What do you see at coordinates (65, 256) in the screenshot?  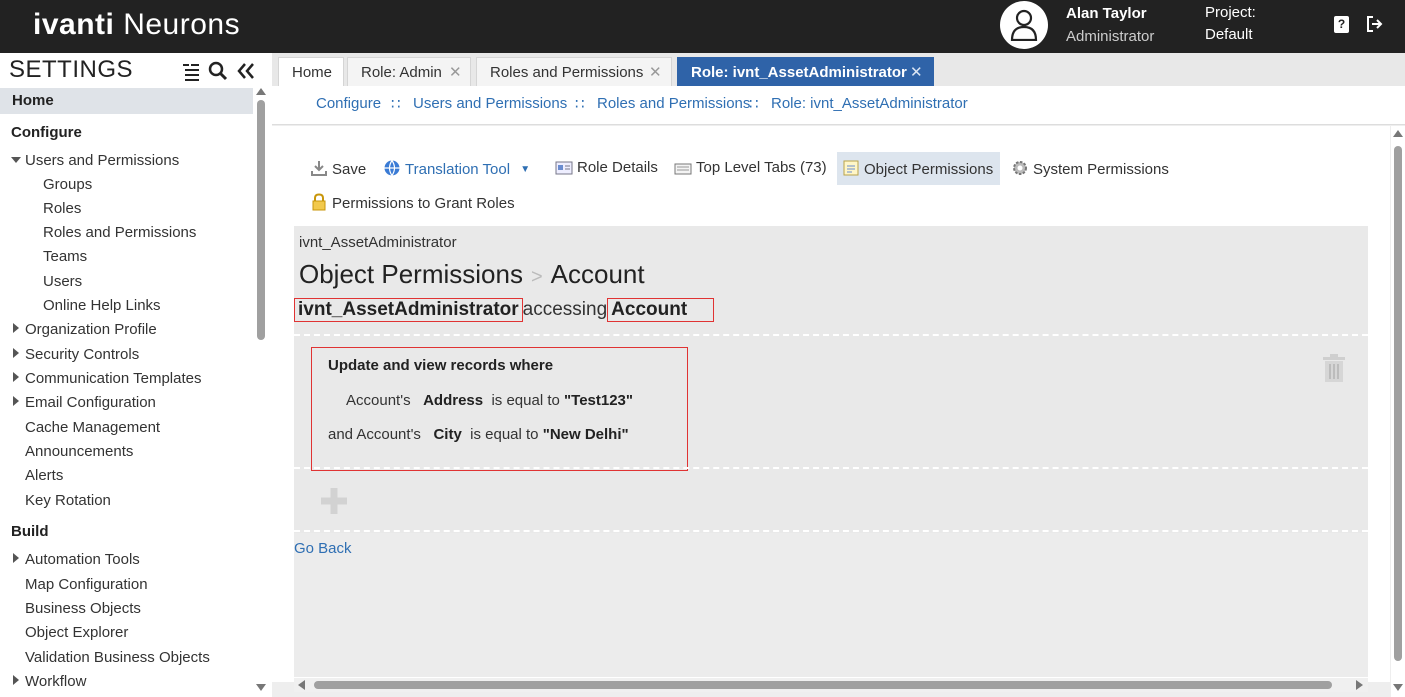 I see `sidebar-item-teams: Teams` at bounding box center [65, 256].